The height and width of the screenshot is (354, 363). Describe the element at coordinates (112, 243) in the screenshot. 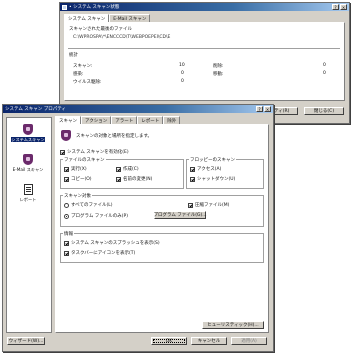

I see `show-splash-checkbox: システム スキャンのスプラッシュを表示(S)` at that location.